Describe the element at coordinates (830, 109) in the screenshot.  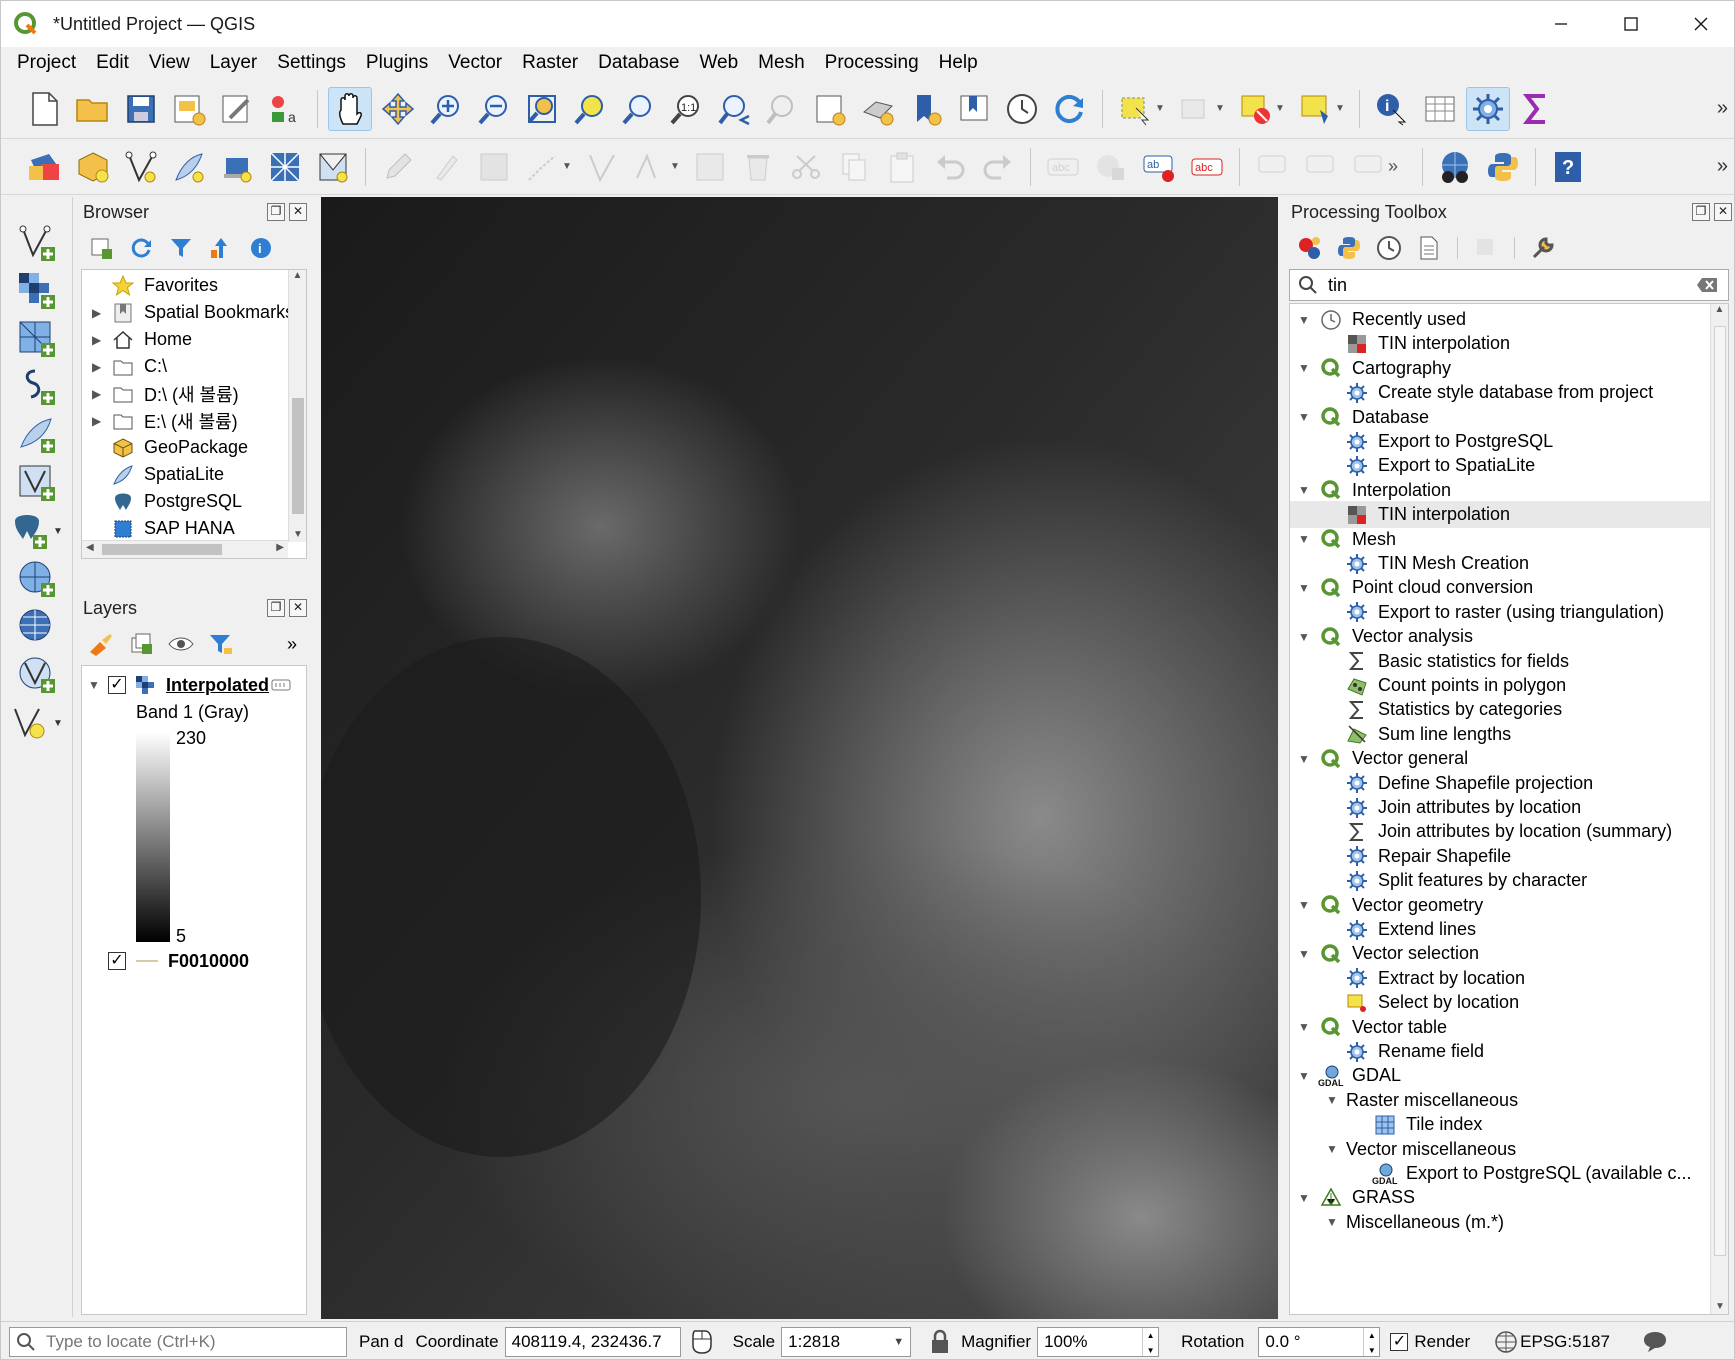
I see `new-map-view-button` at that location.